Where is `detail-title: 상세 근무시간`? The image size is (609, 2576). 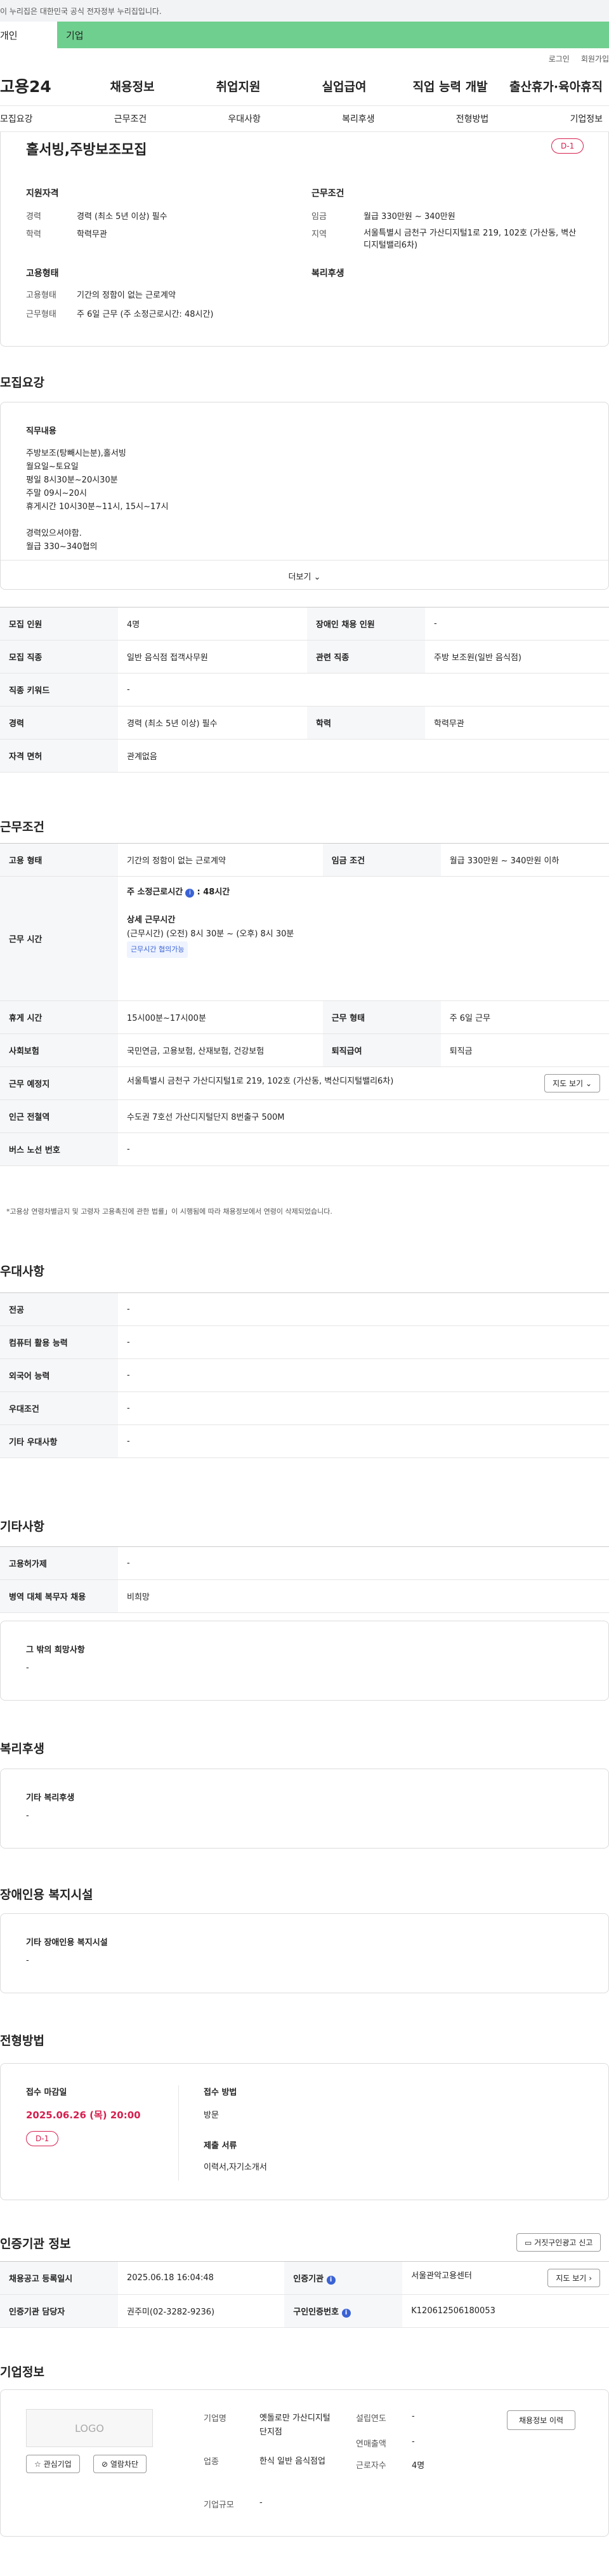 detail-title: 상세 근무시간 is located at coordinates (151, 920).